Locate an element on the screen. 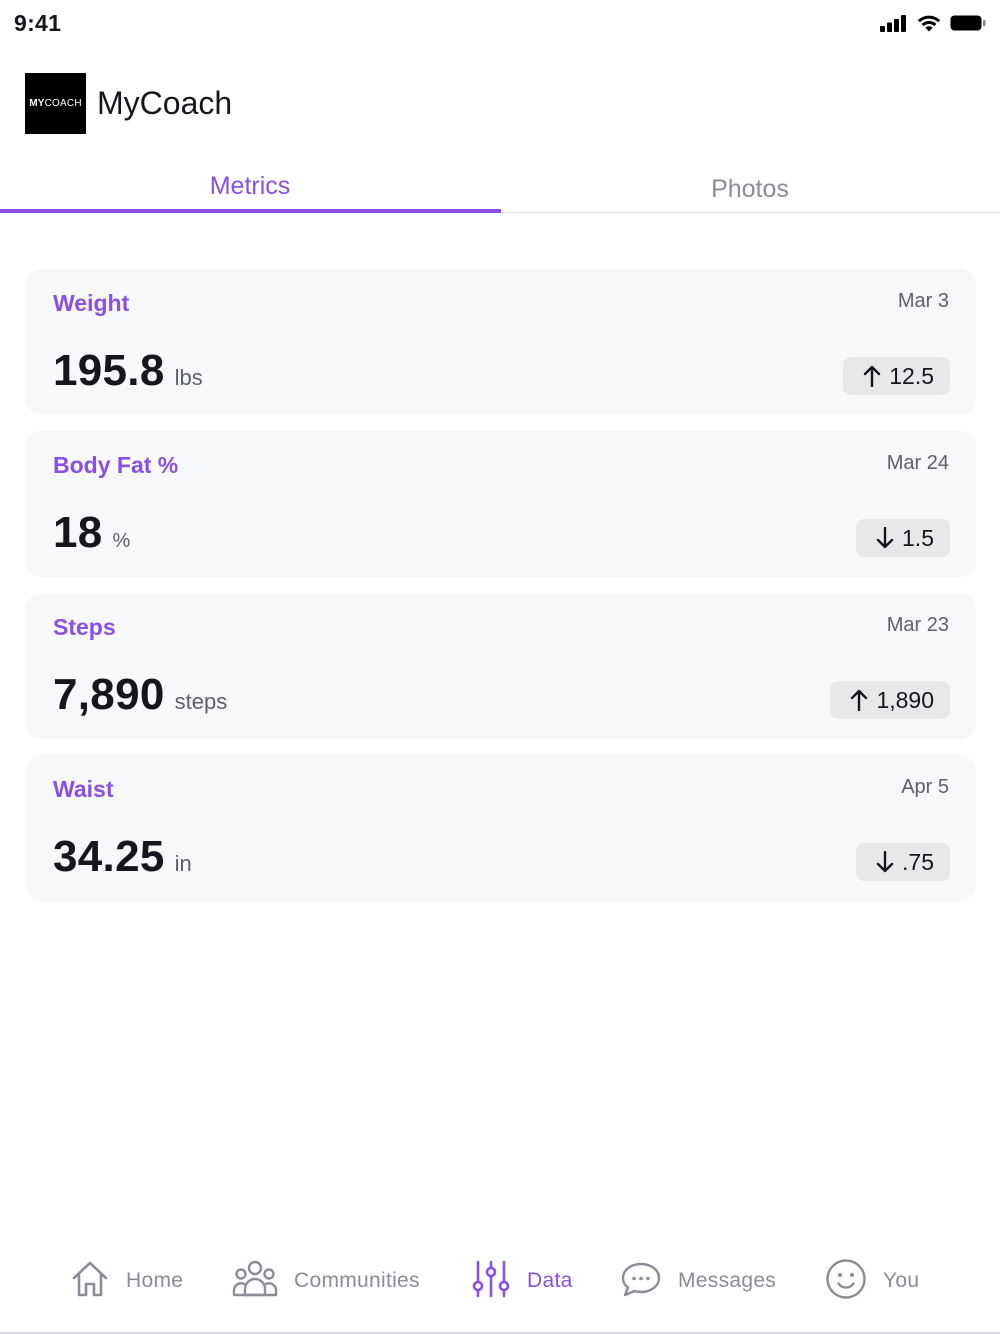 This screenshot has width=1000, height=1334. metric-name: Body Fat % is located at coordinates (116, 465).